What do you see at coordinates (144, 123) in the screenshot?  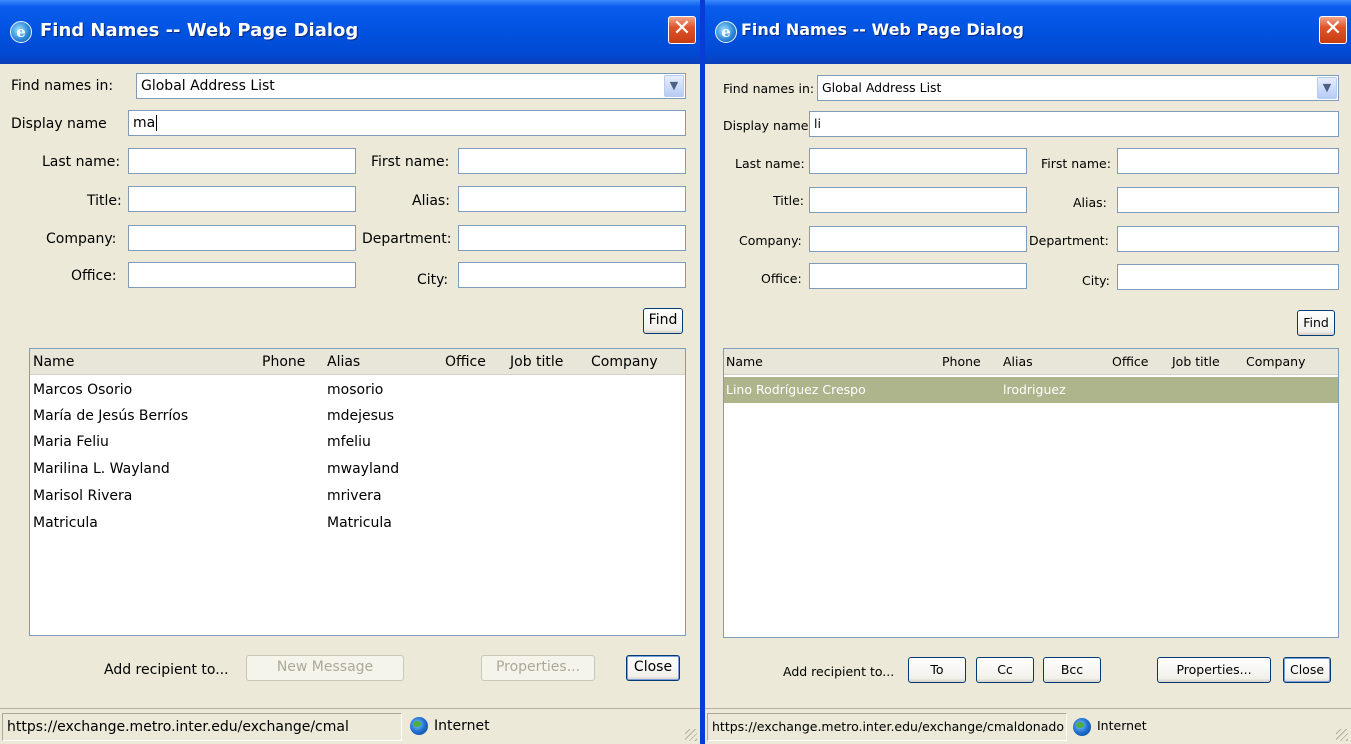 I see `display-name-value: ma` at bounding box center [144, 123].